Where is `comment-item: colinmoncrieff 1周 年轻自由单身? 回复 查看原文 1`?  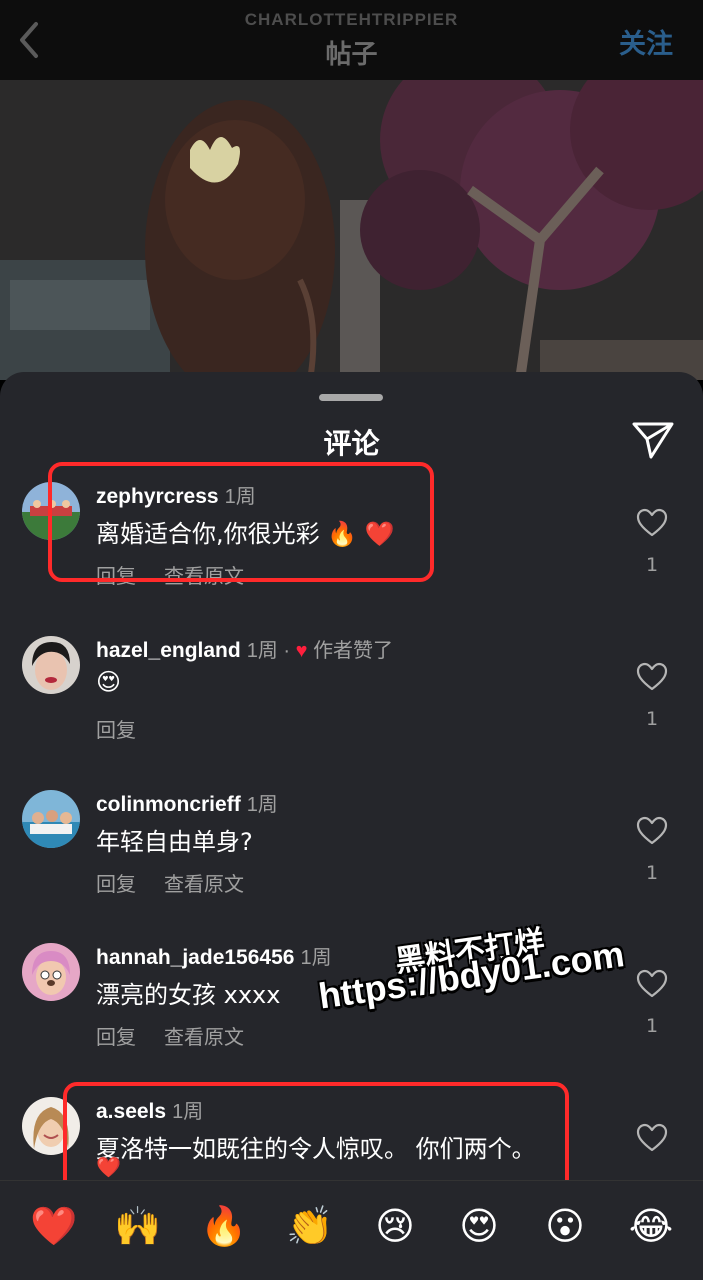 comment-item: colinmoncrieff 1周 年轻自由单身? 回复 查看原文 1 is located at coordinates (351, 855).